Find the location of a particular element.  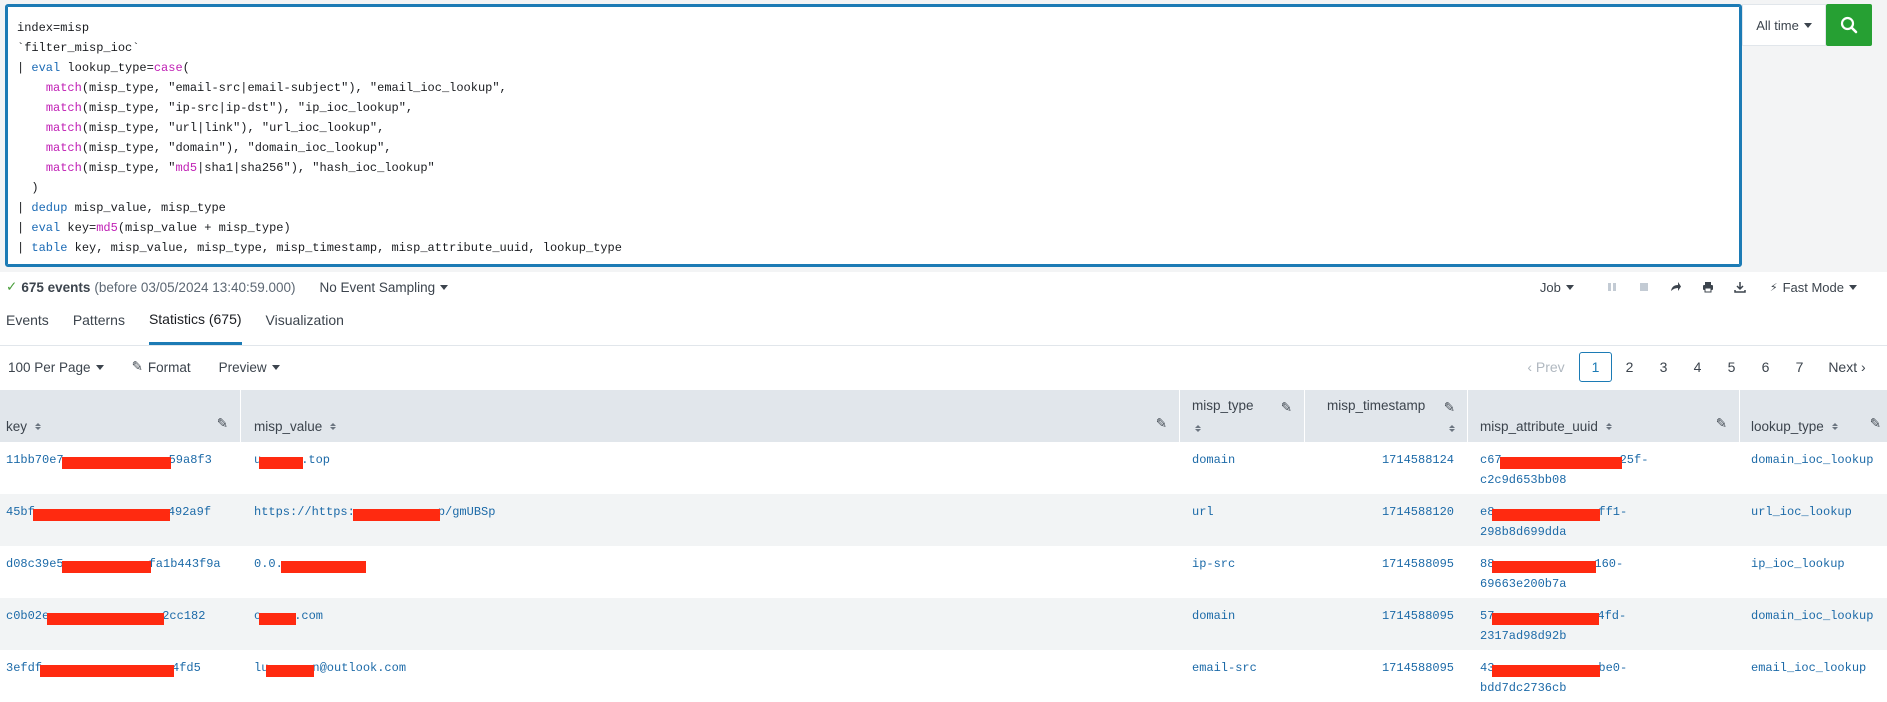

search-button is located at coordinates (1849, 25).